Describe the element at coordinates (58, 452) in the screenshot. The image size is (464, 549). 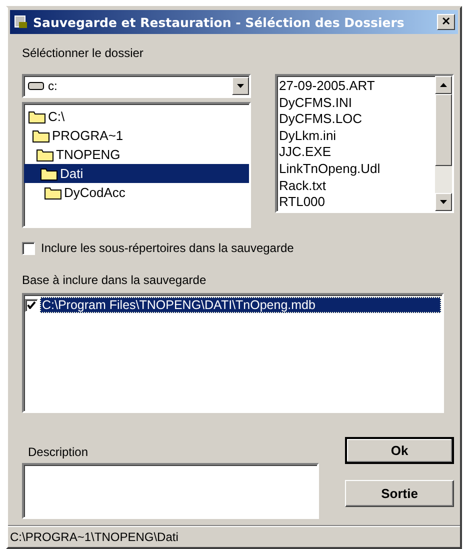
I see `description-label: Description` at that location.